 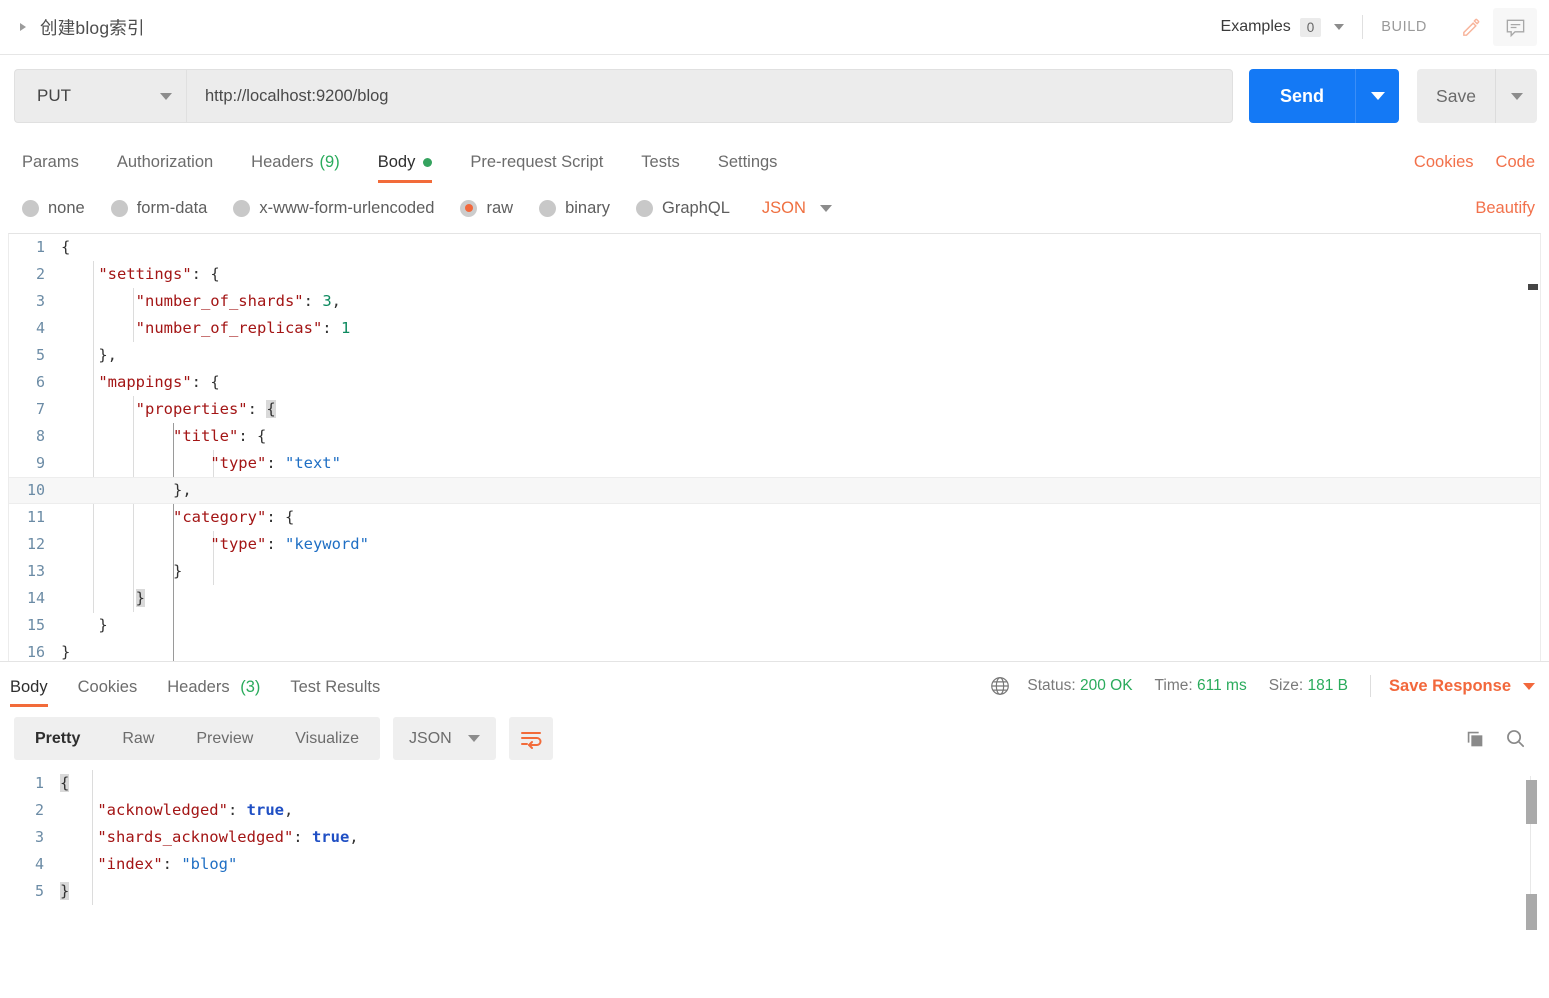 I want to click on code-text: "type": "text", so click(x=275, y=463).